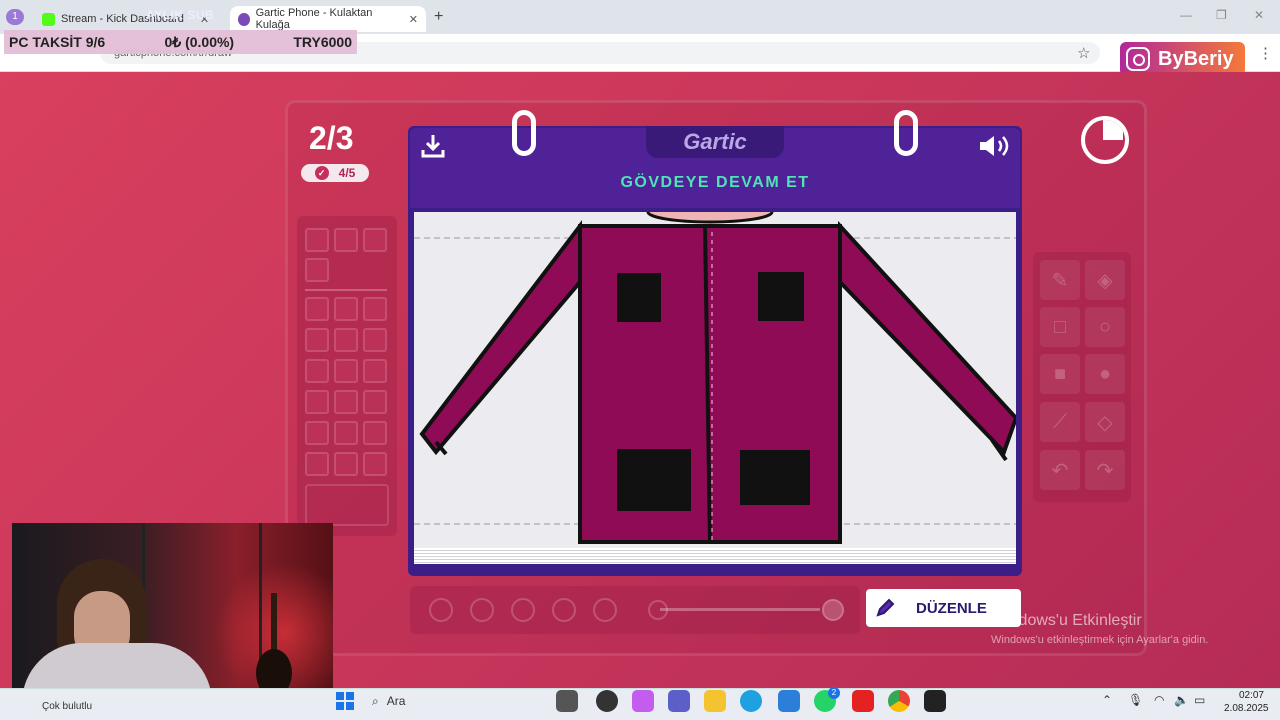 This screenshot has width=1280, height=720. What do you see at coordinates (1246, 702) in the screenshot?
I see `taskbar-clock: 02:07 2.08.2025` at bounding box center [1246, 702].